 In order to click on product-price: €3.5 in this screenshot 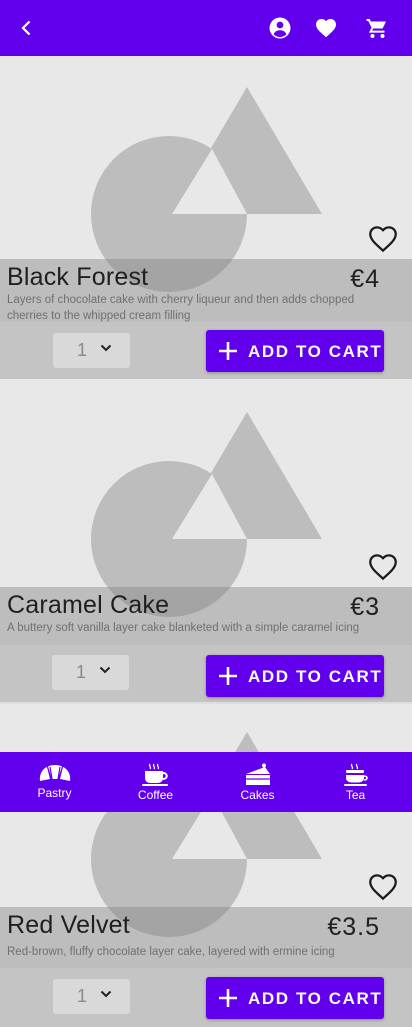, I will do `click(353, 927)`.